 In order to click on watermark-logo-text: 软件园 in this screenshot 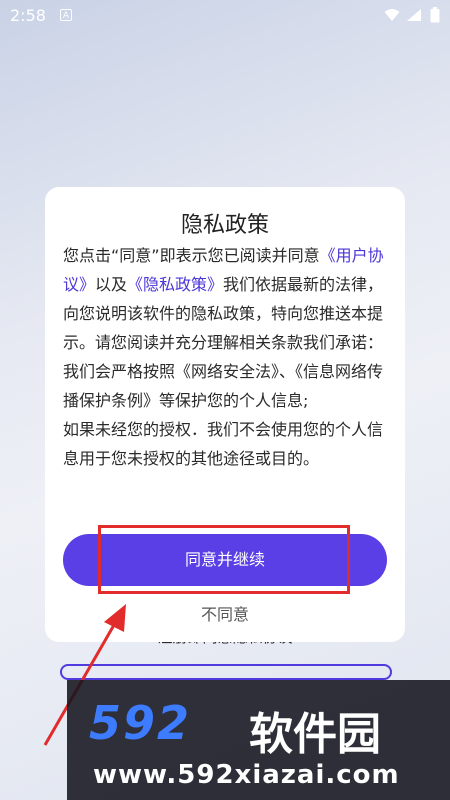, I will do `click(315, 734)`.